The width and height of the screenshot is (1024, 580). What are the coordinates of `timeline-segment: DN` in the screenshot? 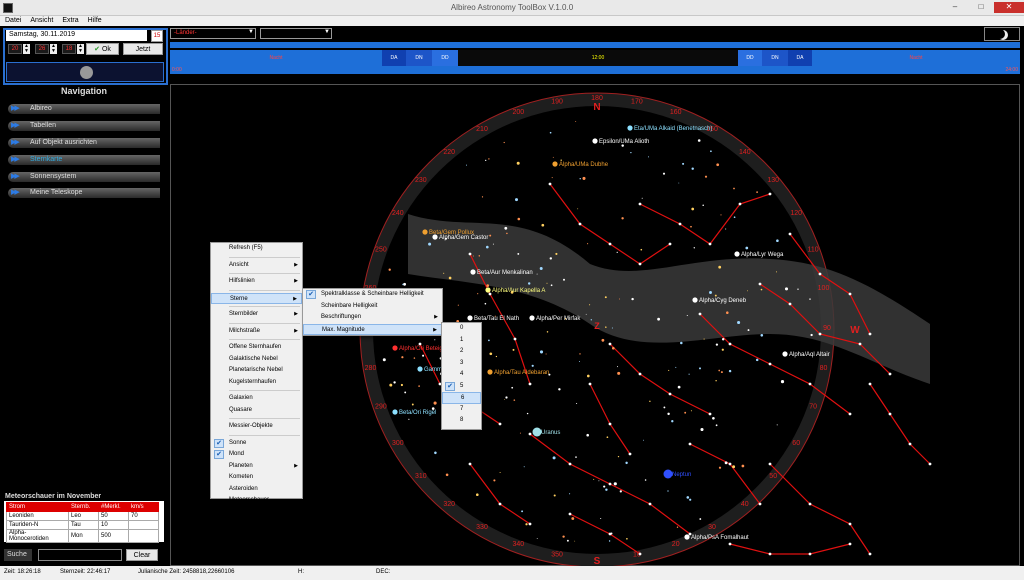 It's located at (775, 58).